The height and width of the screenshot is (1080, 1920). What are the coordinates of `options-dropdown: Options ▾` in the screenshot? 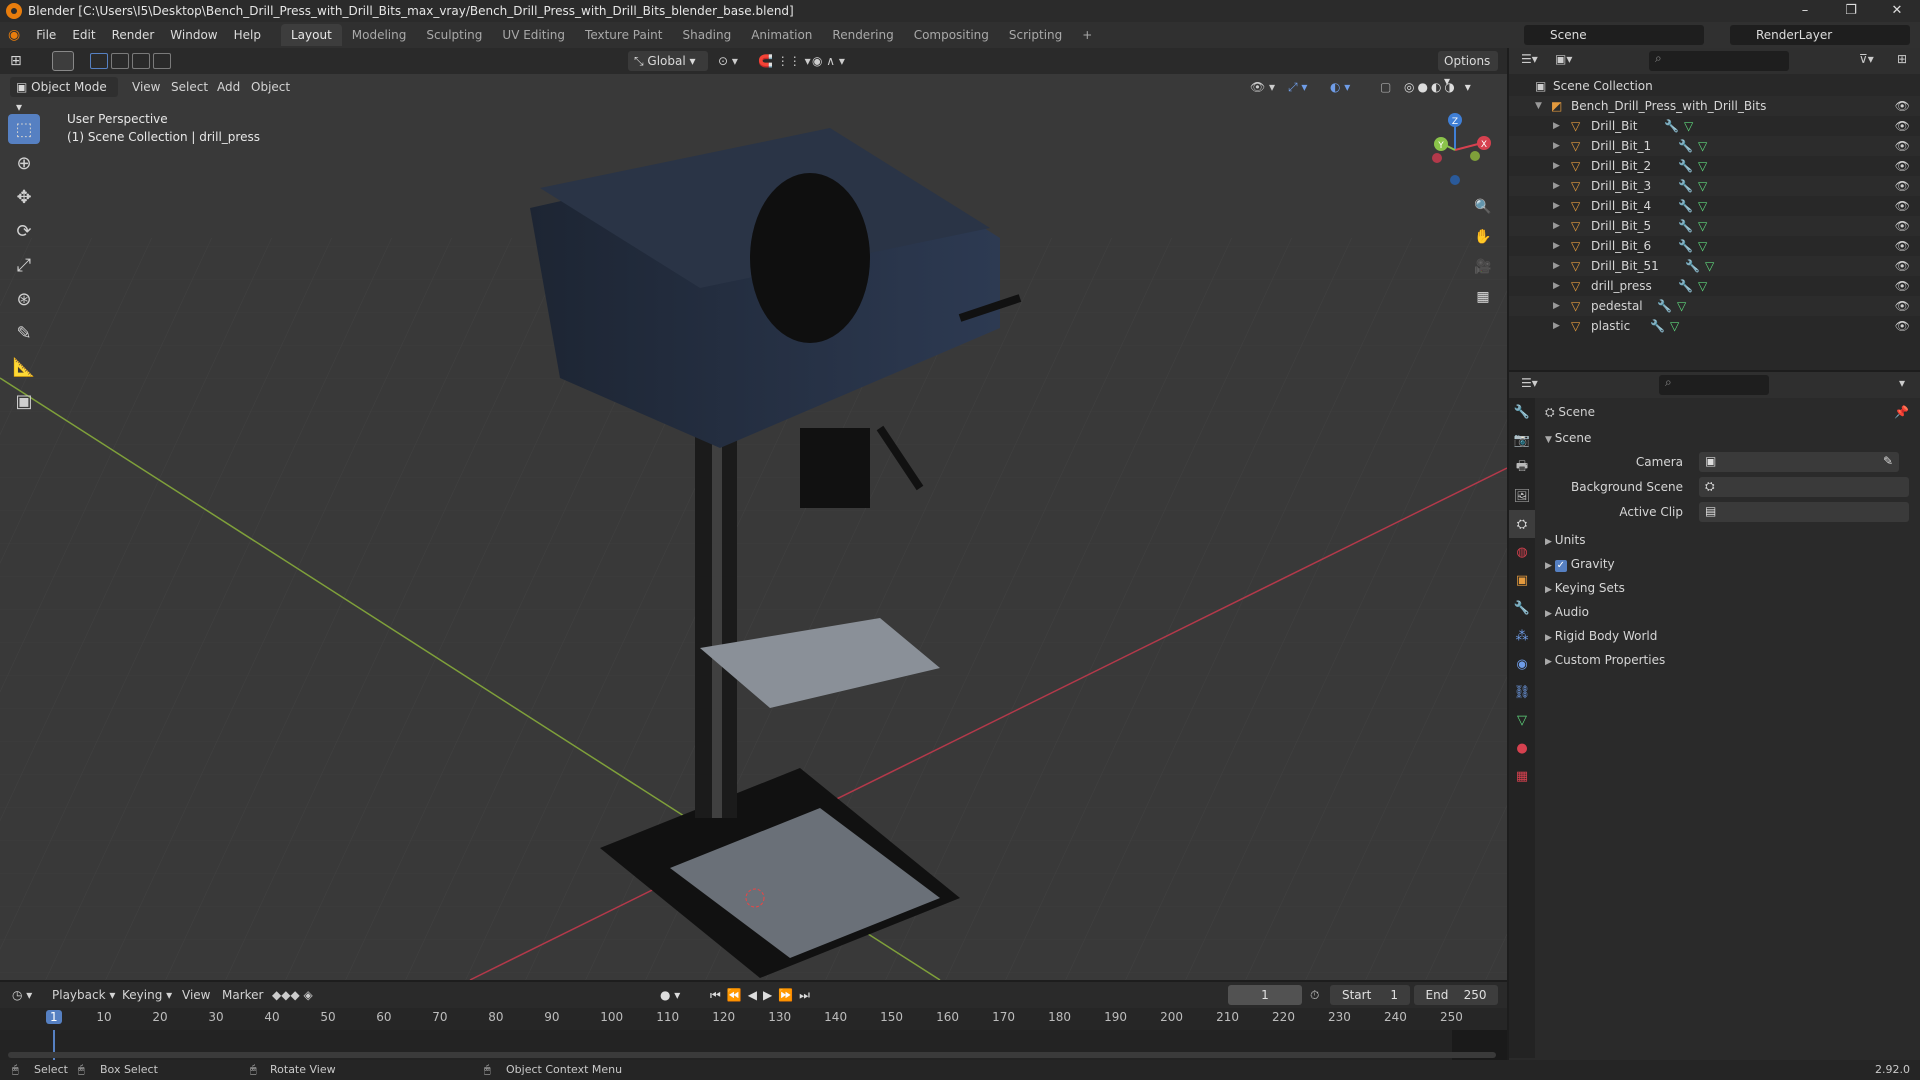 It's located at (1468, 69).